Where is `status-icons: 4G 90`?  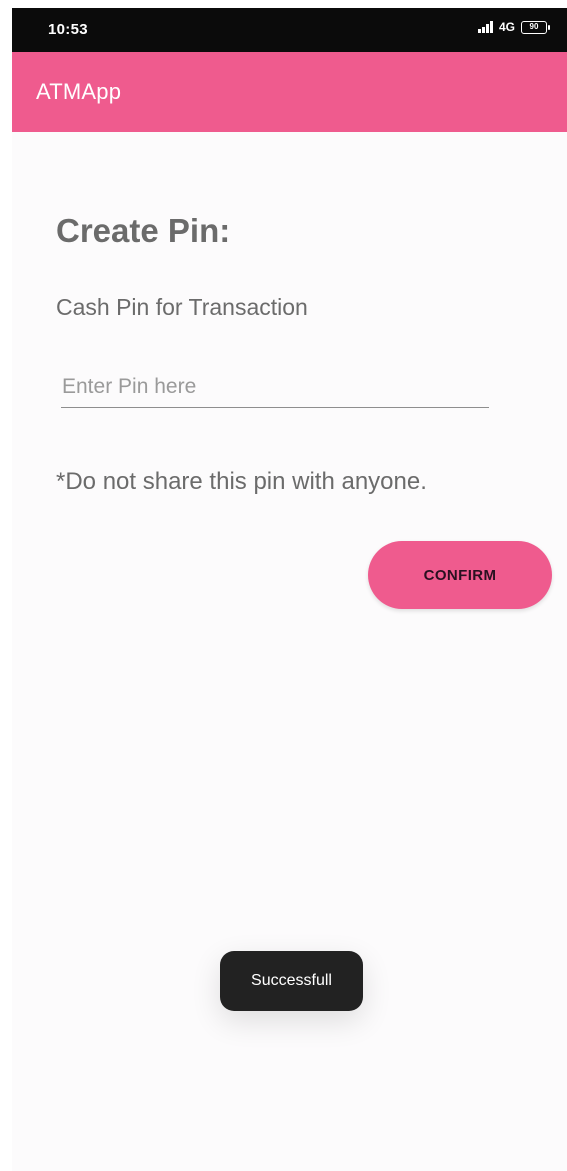
status-icons: 4G 90 is located at coordinates (514, 27).